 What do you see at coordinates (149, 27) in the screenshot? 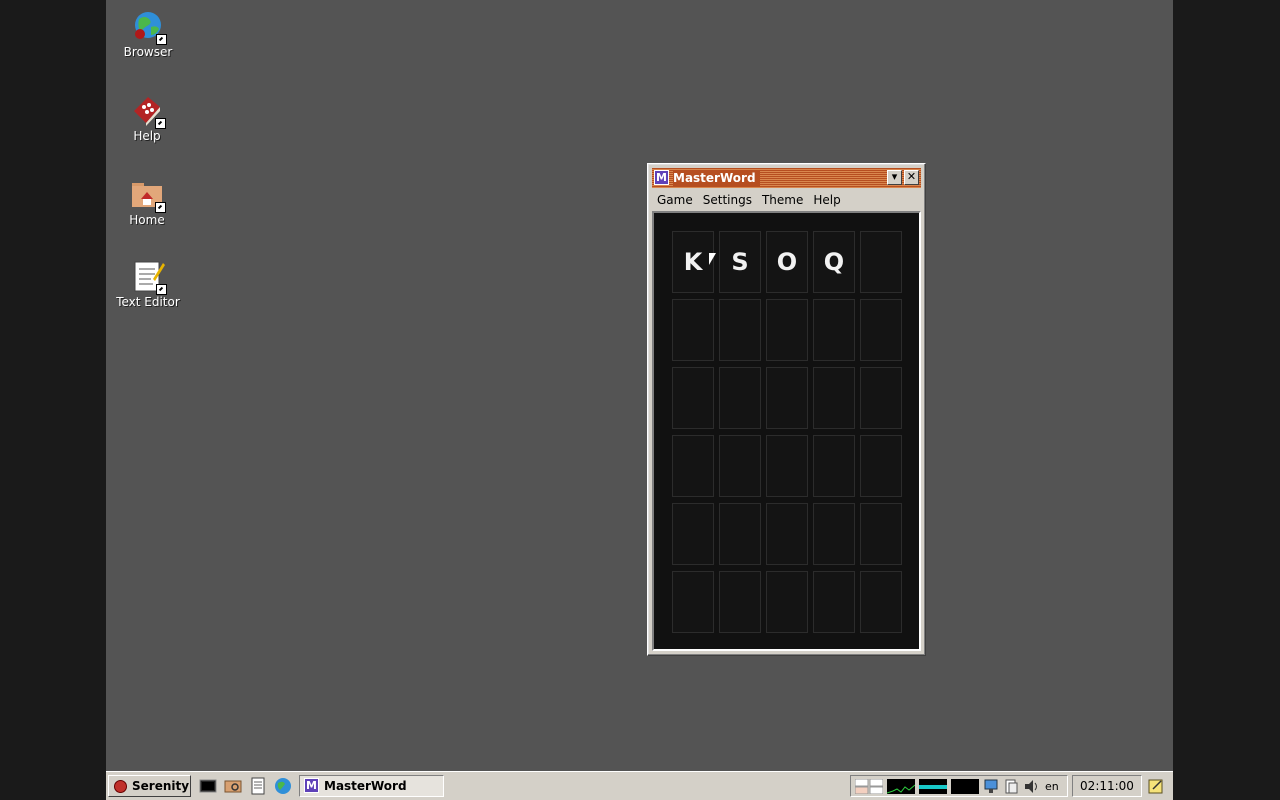
I see `globe-icon` at bounding box center [149, 27].